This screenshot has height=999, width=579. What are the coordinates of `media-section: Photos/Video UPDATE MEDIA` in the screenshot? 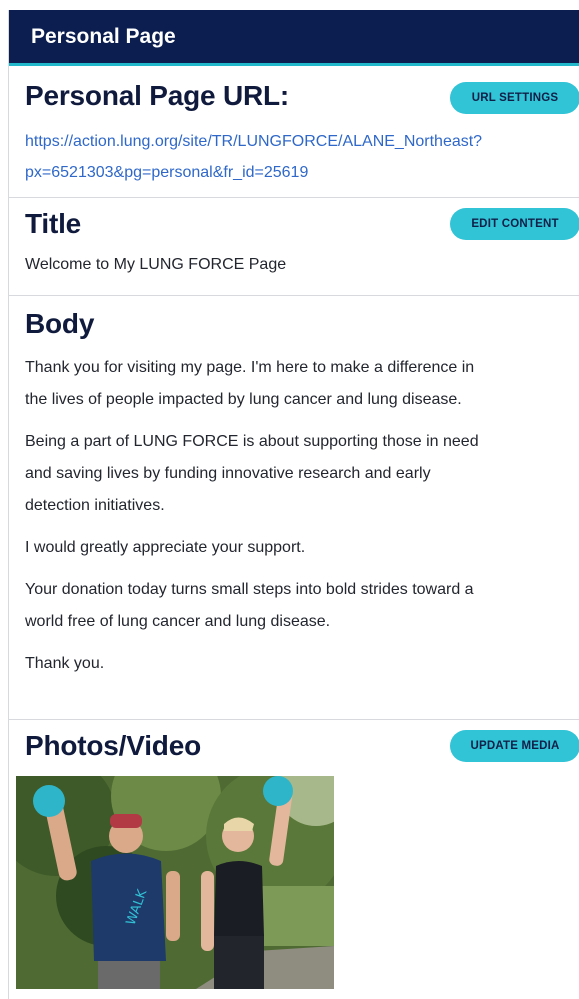 It's located at (294, 746).